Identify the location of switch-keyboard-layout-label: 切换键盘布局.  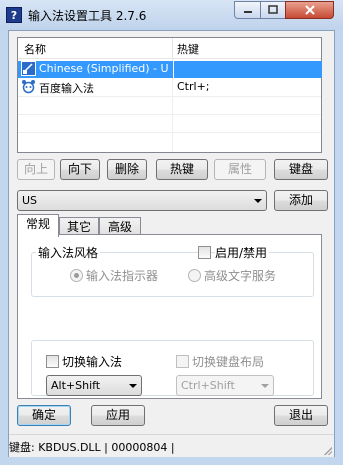
(228, 361).